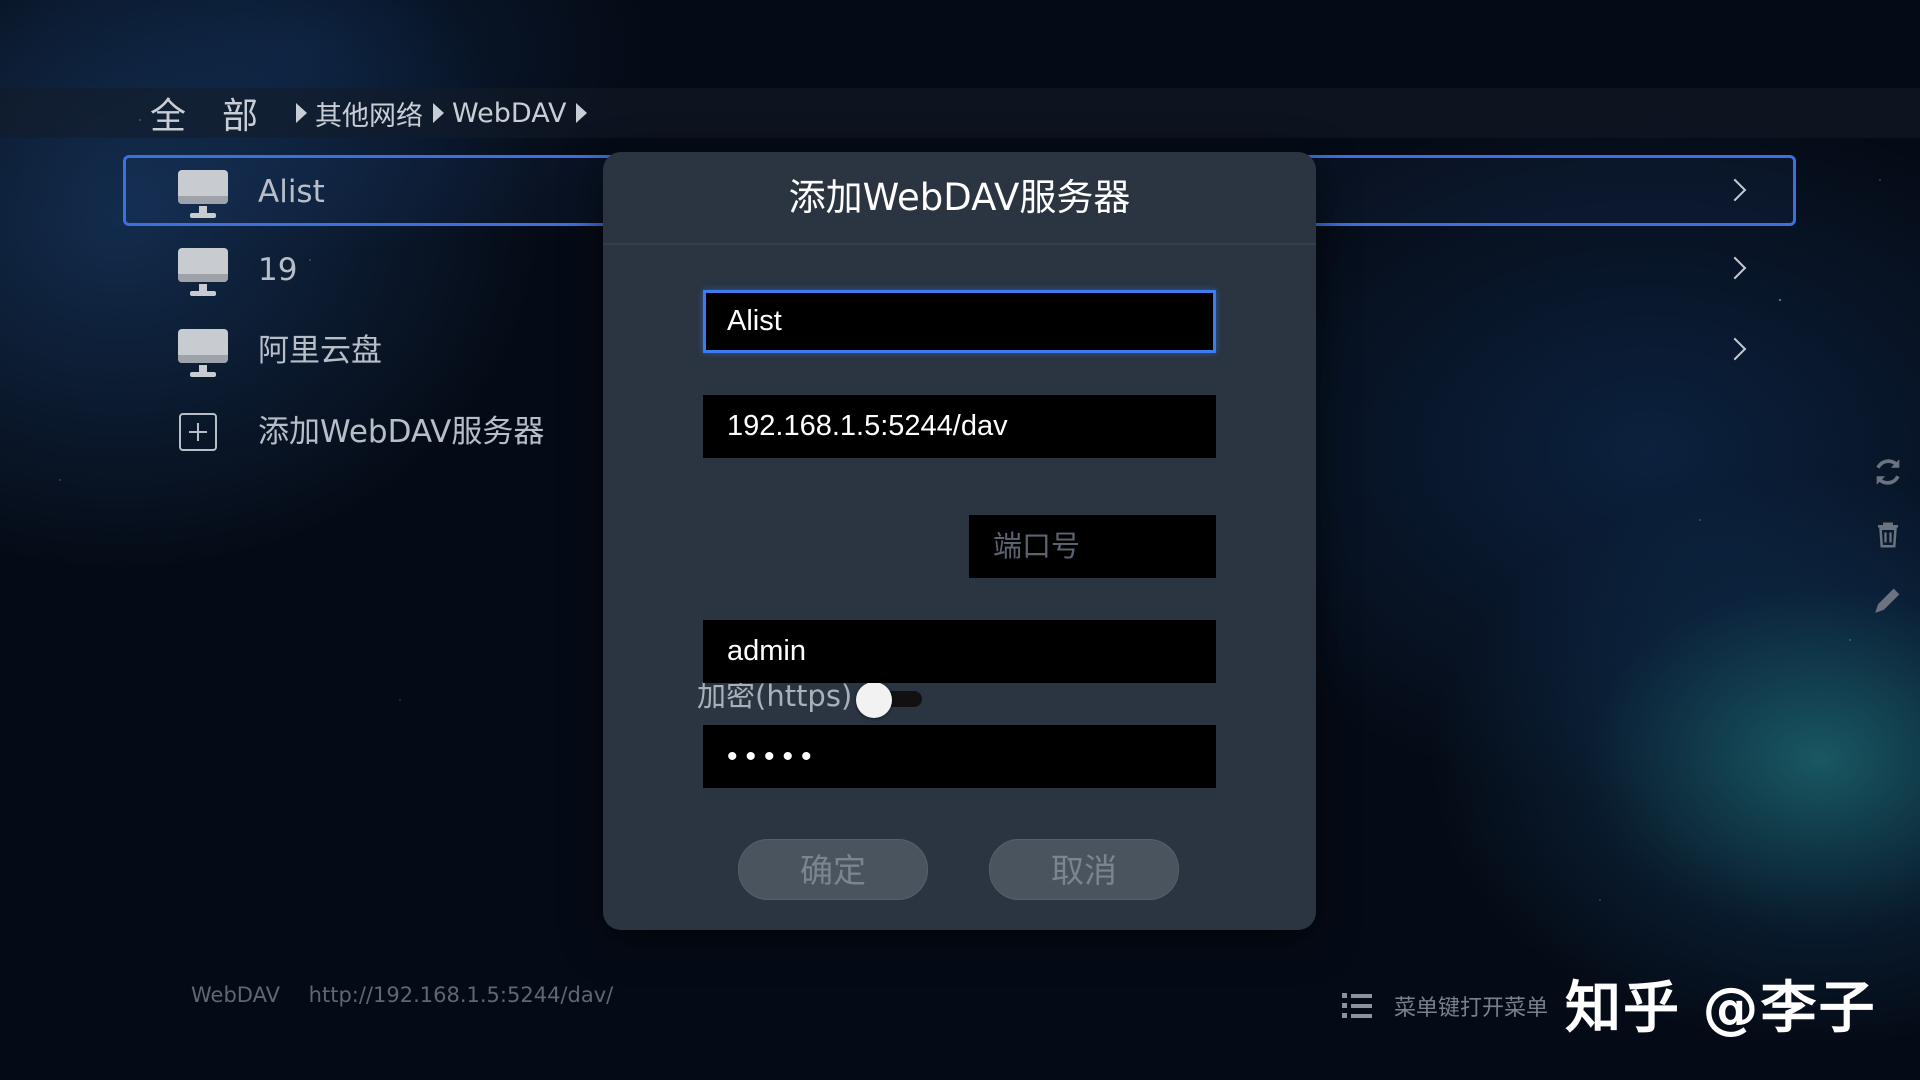  I want to click on toggle-knob, so click(874, 700).